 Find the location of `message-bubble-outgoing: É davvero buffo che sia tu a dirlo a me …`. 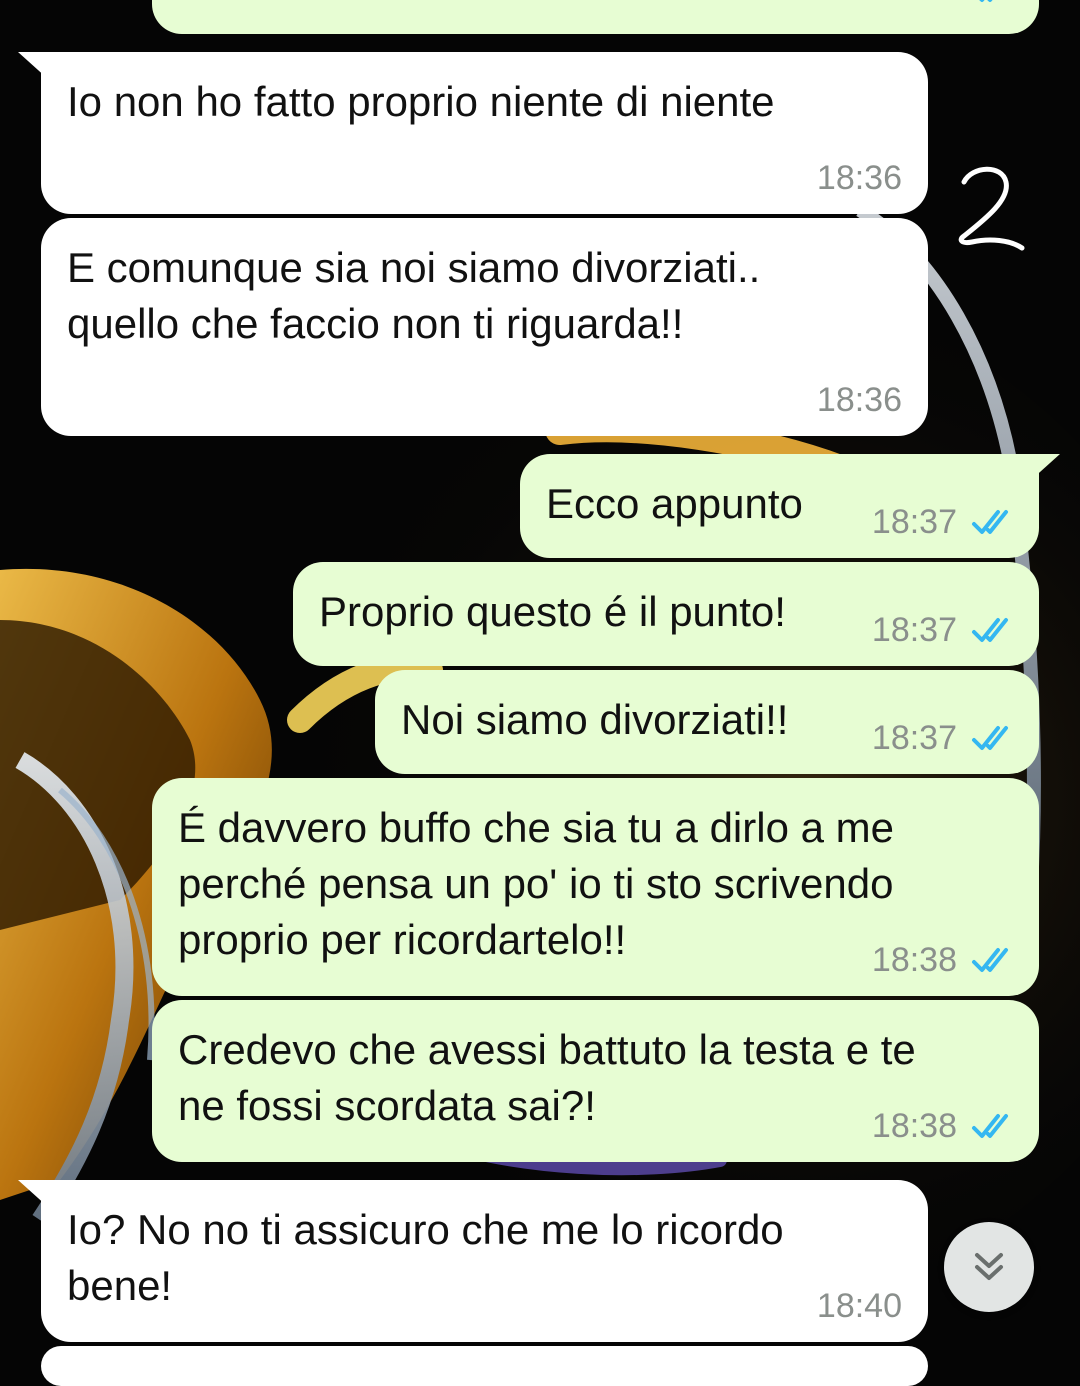

message-bubble-outgoing: É davvero buffo che sia tu a dirlo a me … is located at coordinates (595, 887).